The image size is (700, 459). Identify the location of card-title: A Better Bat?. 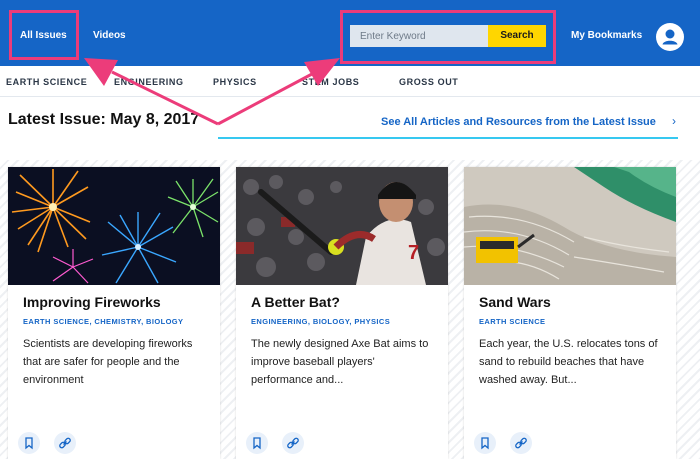
(295, 302).